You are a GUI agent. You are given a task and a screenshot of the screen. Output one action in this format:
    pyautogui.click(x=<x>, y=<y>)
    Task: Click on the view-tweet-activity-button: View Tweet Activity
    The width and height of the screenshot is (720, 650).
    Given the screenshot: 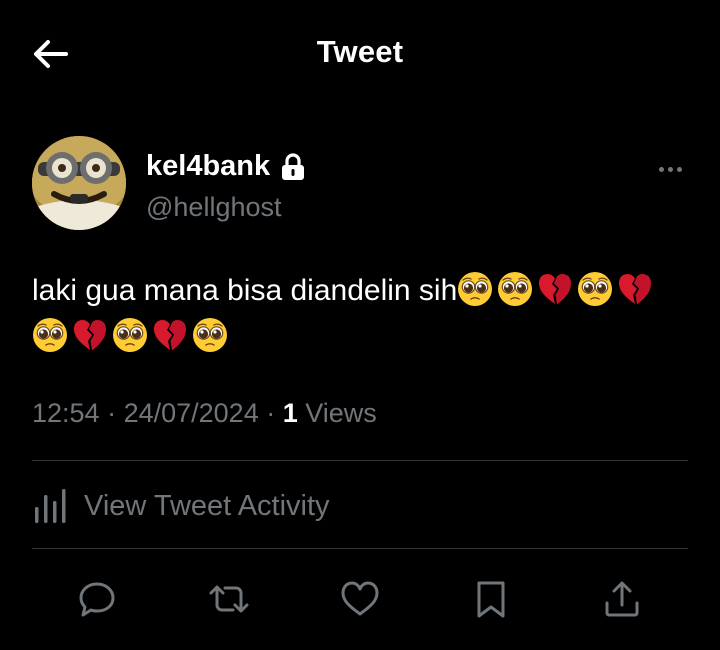 What is the action you would take?
    pyautogui.click(x=181, y=506)
    